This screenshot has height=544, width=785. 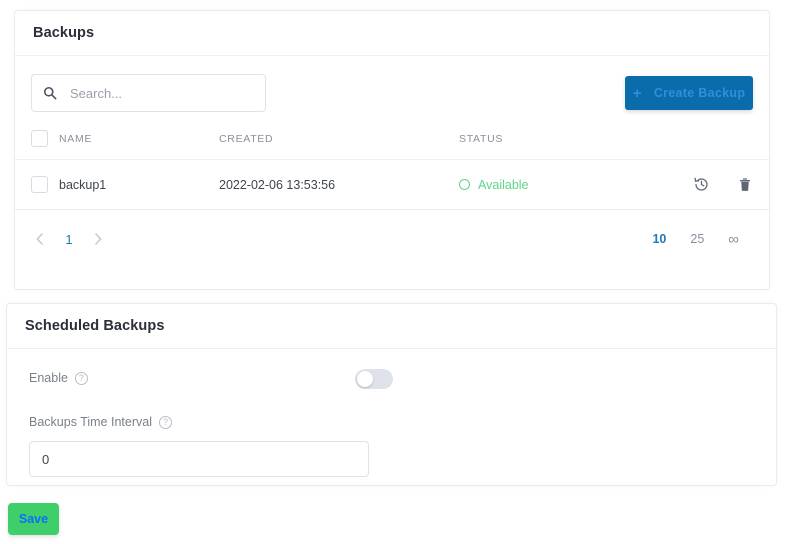 I want to click on search-input, so click(x=148, y=93).